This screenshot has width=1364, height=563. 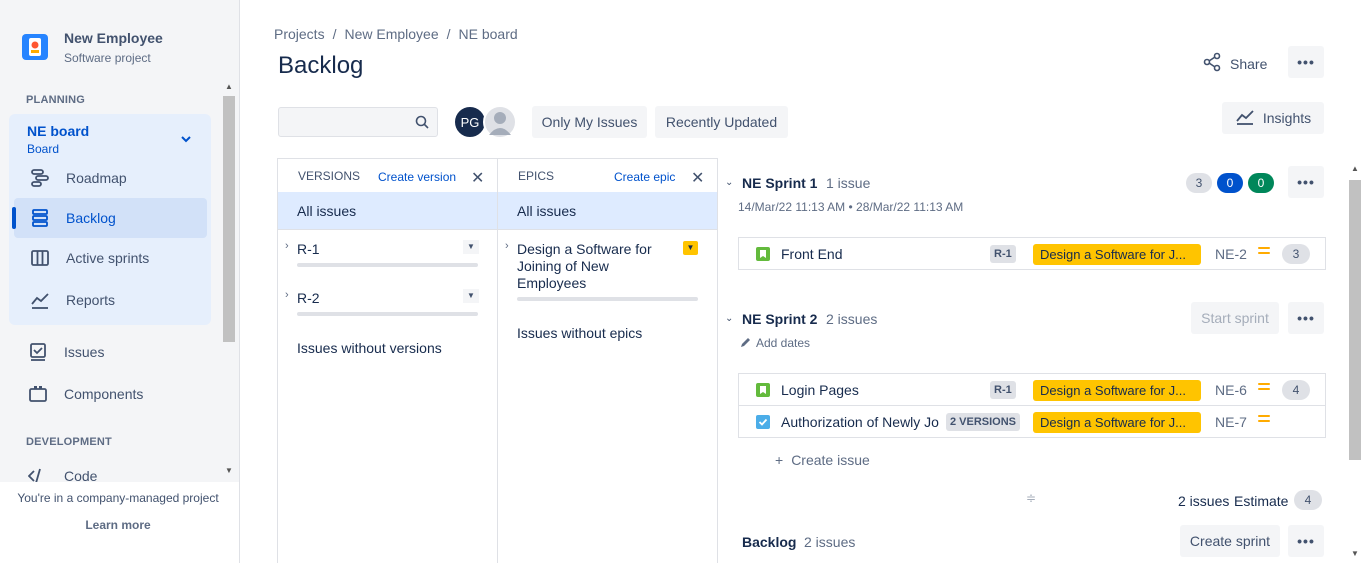 I want to click on project-avatar-icon, so click(x=35, y=47).